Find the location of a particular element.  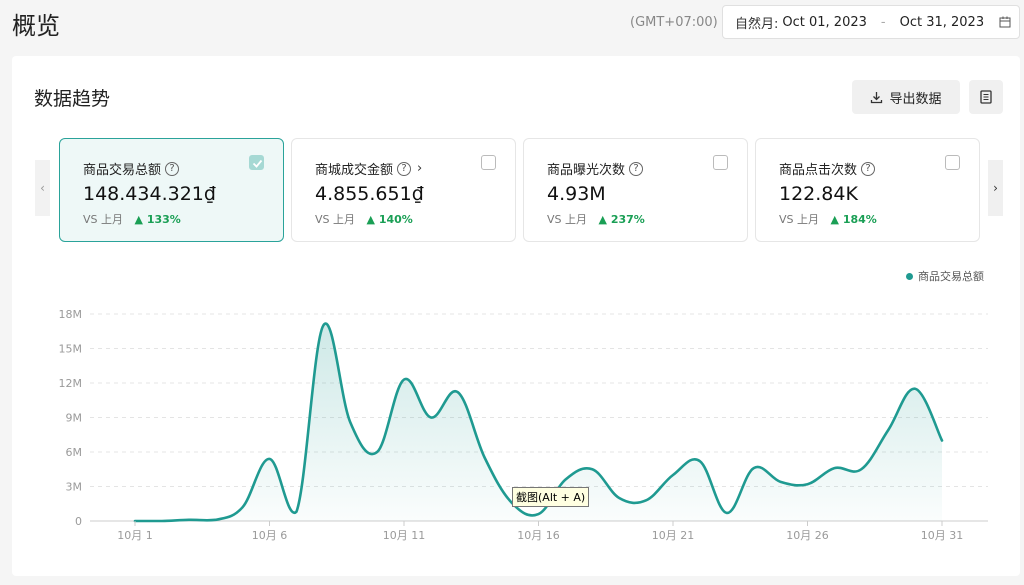

x-tick-label: 10月 31 is located at coordinates (942, 535).